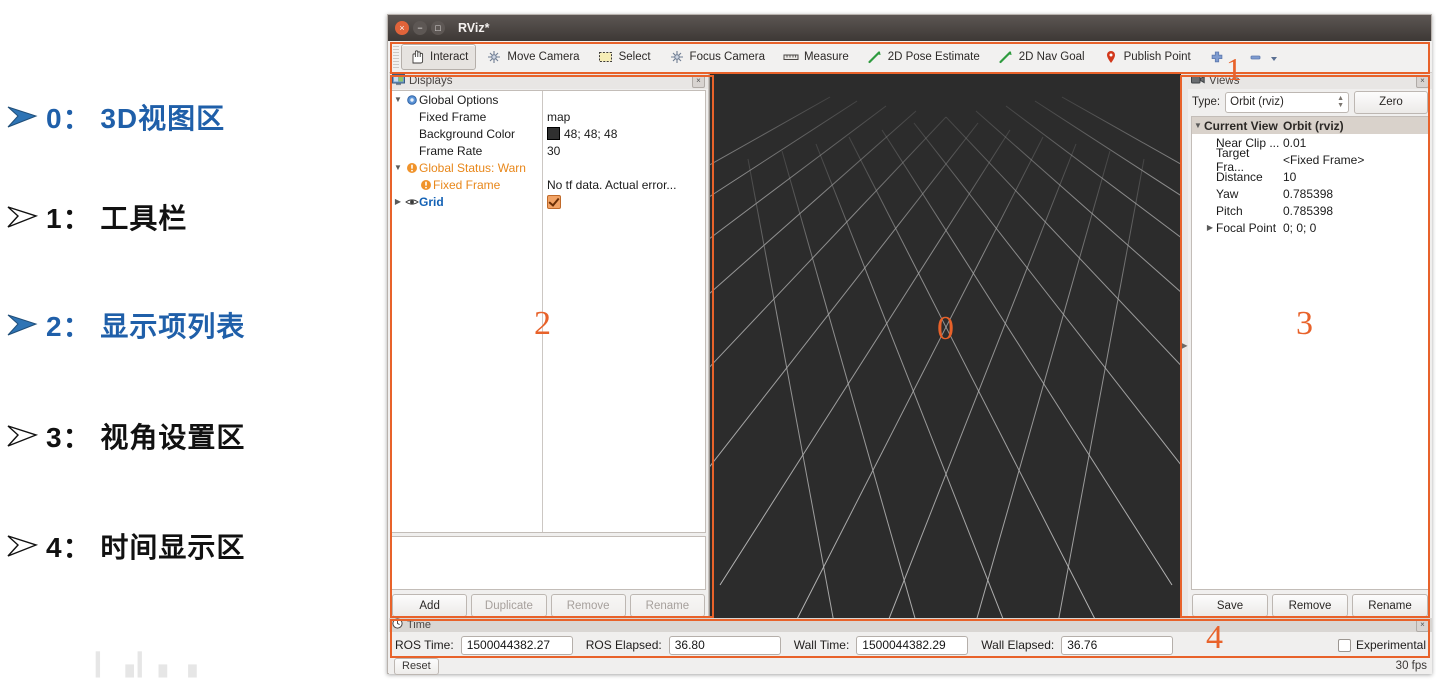 The width and height of the screenshot is (1436, 688). I want to click on tool-add-button, so click(1219, 57).